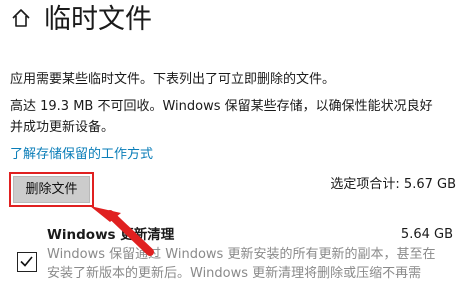 This screenshot has height=283, width=463. What do you see at coordinates (426, 234) in the screenshot?
I see `item-size: 5.64 GB` at bounding box center [426, 234].